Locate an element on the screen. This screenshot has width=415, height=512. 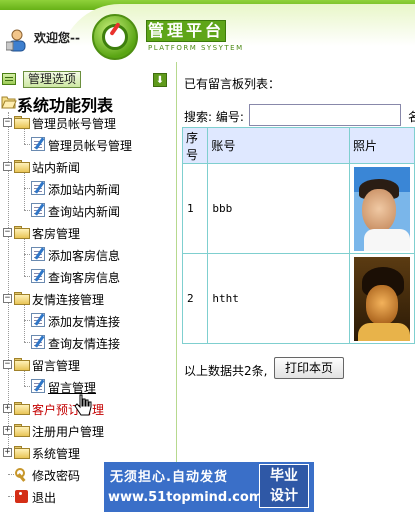
tree-item-label: 查询站内新闻 is located at coordinates (84, 212).